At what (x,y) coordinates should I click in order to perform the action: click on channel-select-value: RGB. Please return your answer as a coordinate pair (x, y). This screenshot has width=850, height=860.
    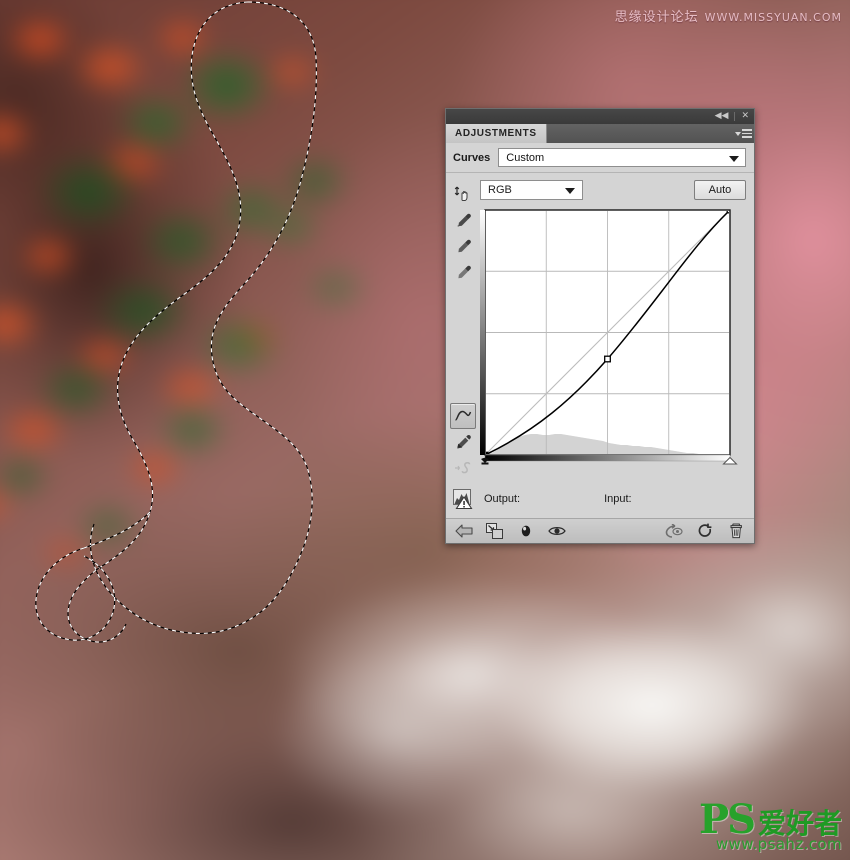
    Looking at the image, I should click on (500, 189).